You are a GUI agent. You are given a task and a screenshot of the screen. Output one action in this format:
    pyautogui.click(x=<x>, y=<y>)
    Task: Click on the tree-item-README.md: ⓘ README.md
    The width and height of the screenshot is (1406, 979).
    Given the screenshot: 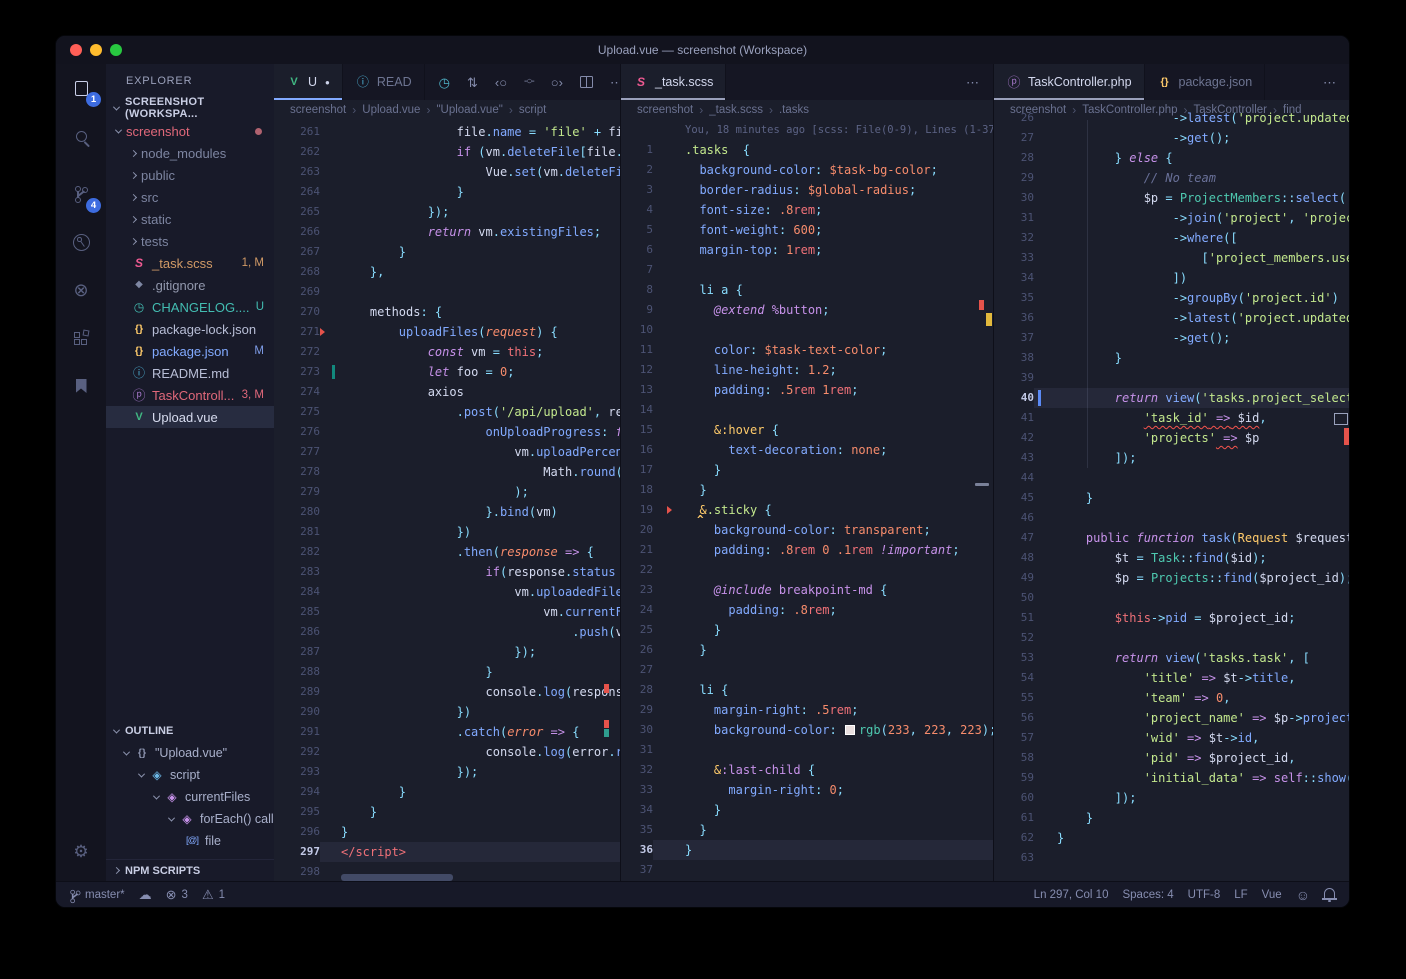 What is the action you would take?
    pyautogui.click(x=190, y=373)
    